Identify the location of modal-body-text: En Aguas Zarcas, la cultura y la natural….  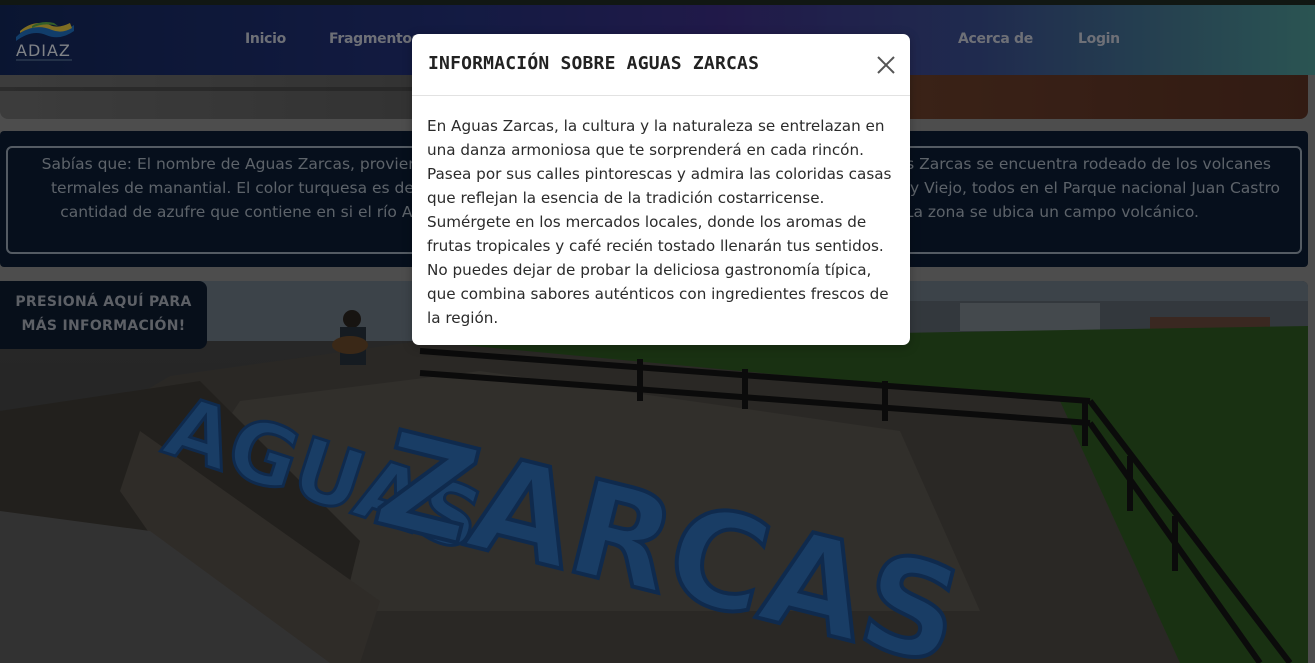
(659, 222).